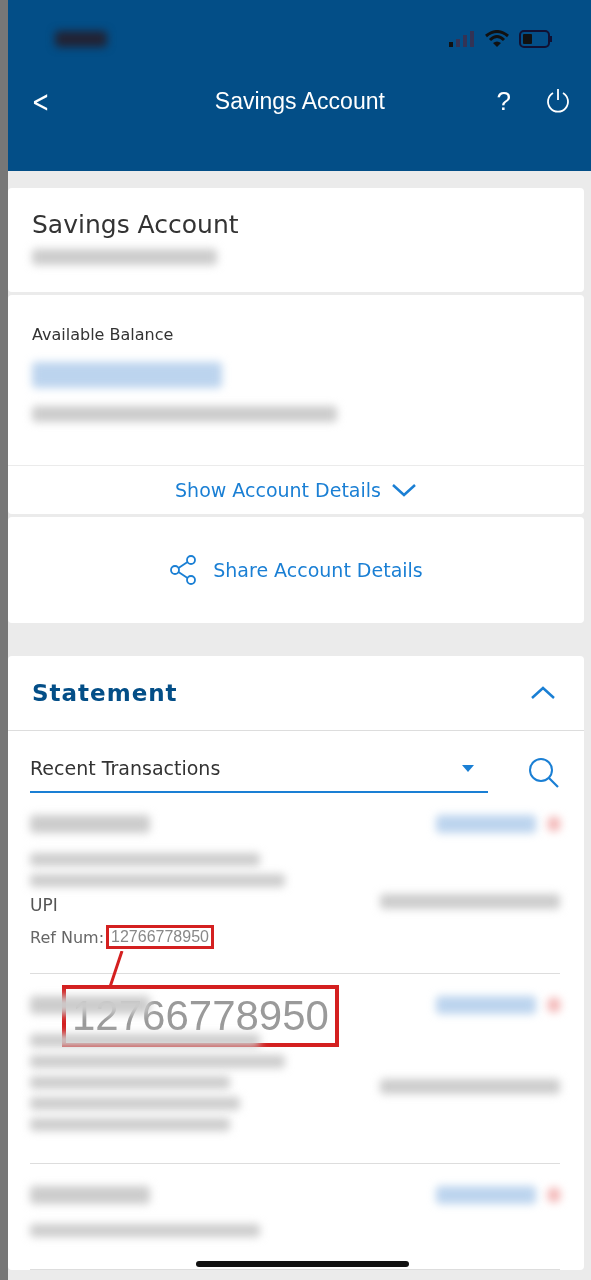 The width and height of the screenshot is (591, 1280). What do you see at coordinates (40, 101) in the screenshot?
I see `back-button: <` at bounding box center [40, 101].